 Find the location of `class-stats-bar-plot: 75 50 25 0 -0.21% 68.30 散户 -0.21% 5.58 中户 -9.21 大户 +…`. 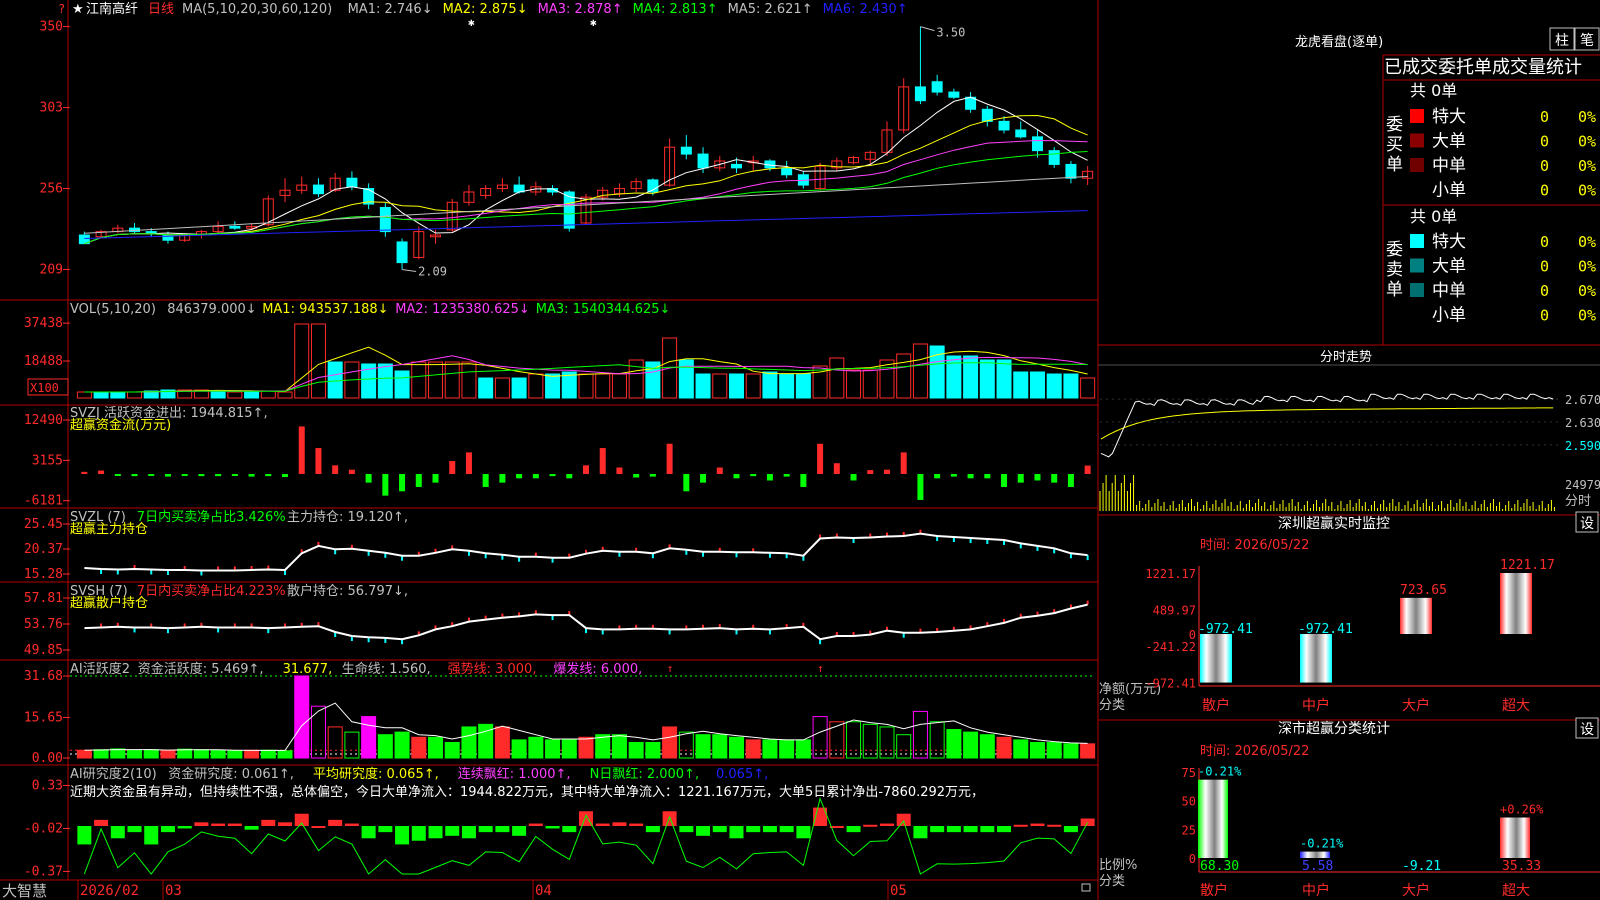

class-stats-bar-plot: 75 50 25 0 -0.21% 68.30 散户 -0.21% 5.58 中户 -9.21 大户 +… is located at coordinates (1391, 832).